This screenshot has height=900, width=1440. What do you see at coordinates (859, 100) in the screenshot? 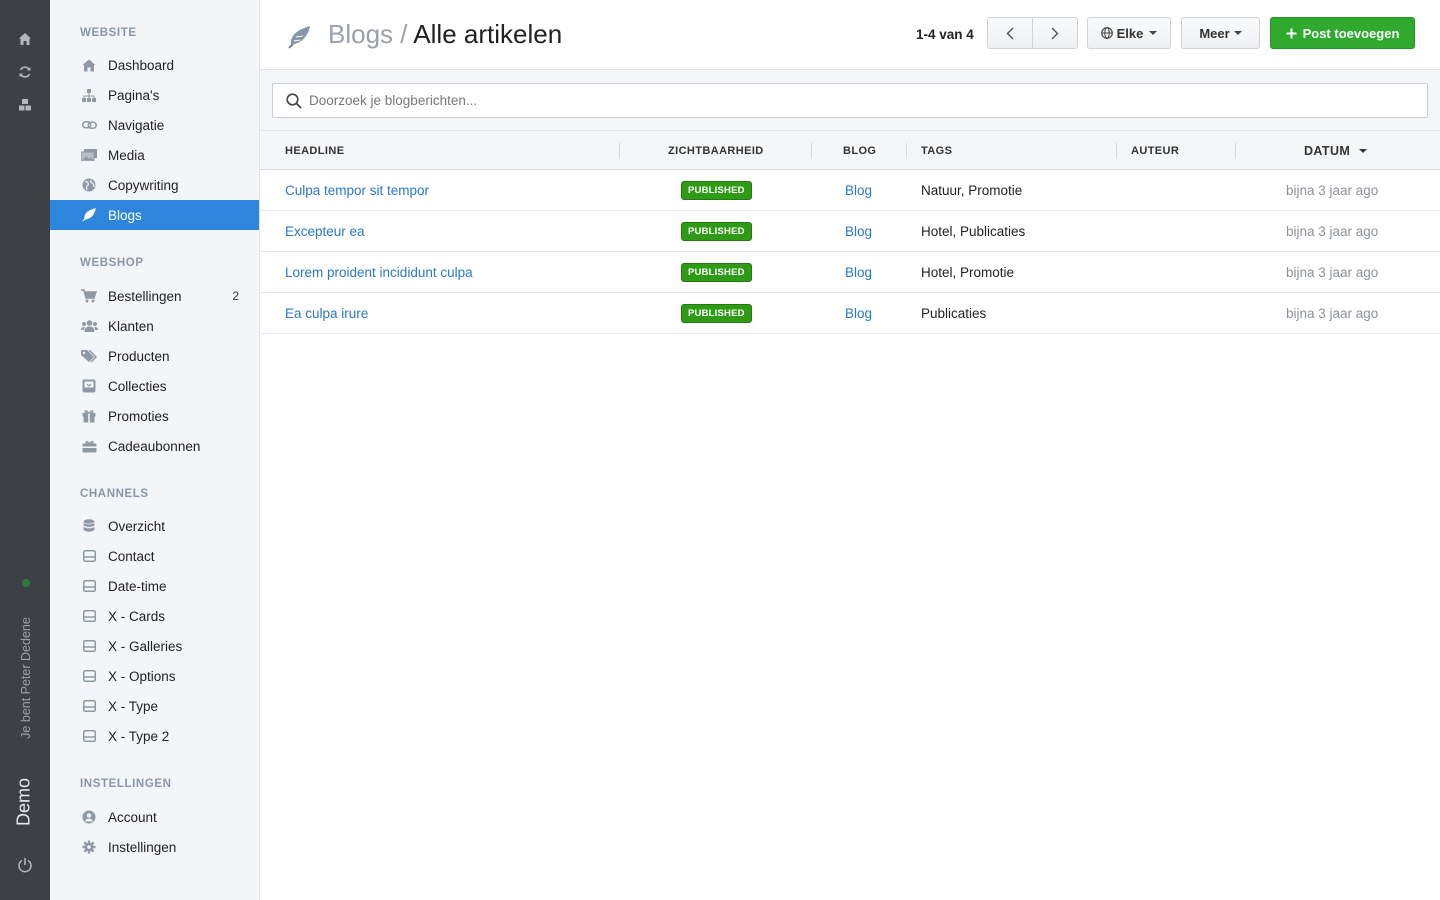
I see `search-input` at bounding box center [859, 100].